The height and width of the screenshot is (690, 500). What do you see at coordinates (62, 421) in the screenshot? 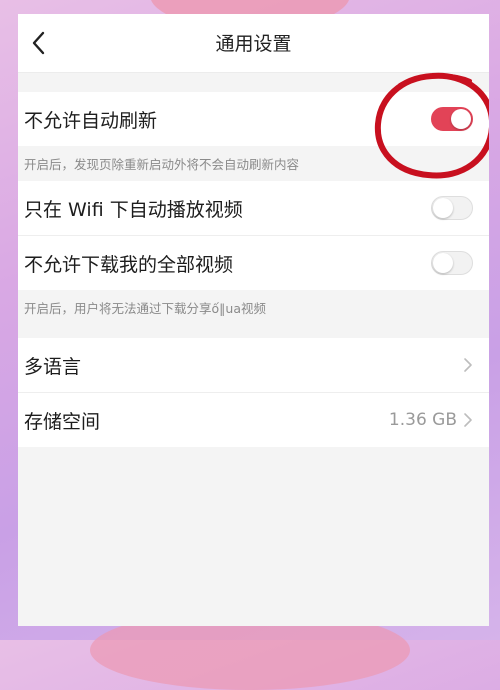
I see `setting-label: 存储空间` at bounding box center [62, 421].